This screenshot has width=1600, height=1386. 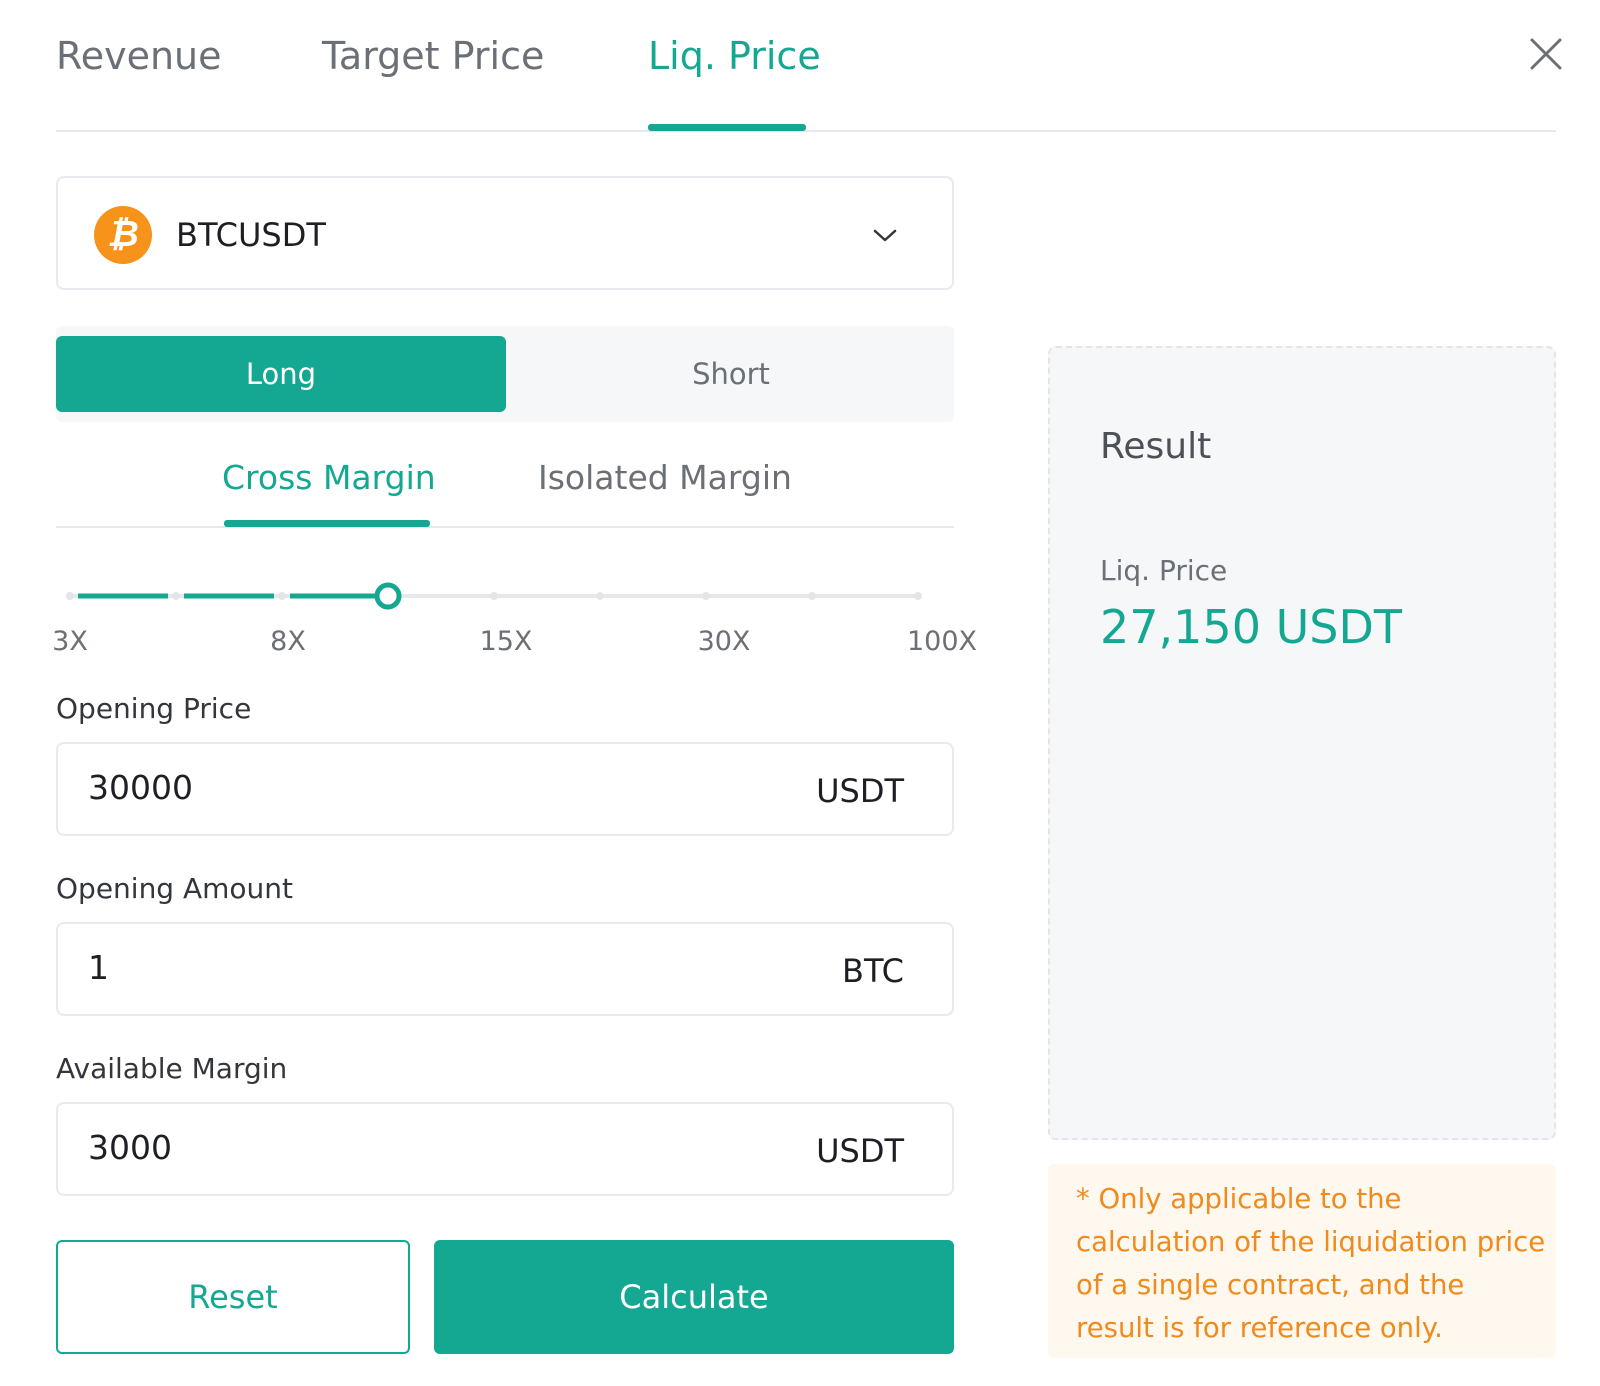 I want to click on available-margin-value: 3000, so click(x=130, y=1147).